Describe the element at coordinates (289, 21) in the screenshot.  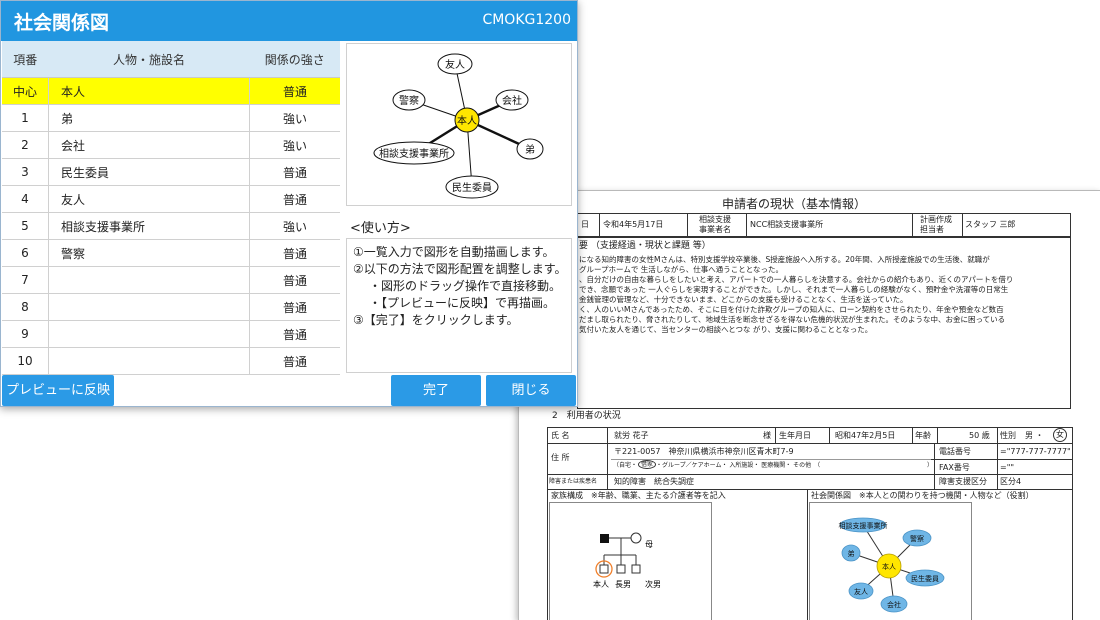
I see `title-bar: 社会関係図 CMOKG1200` at that location.